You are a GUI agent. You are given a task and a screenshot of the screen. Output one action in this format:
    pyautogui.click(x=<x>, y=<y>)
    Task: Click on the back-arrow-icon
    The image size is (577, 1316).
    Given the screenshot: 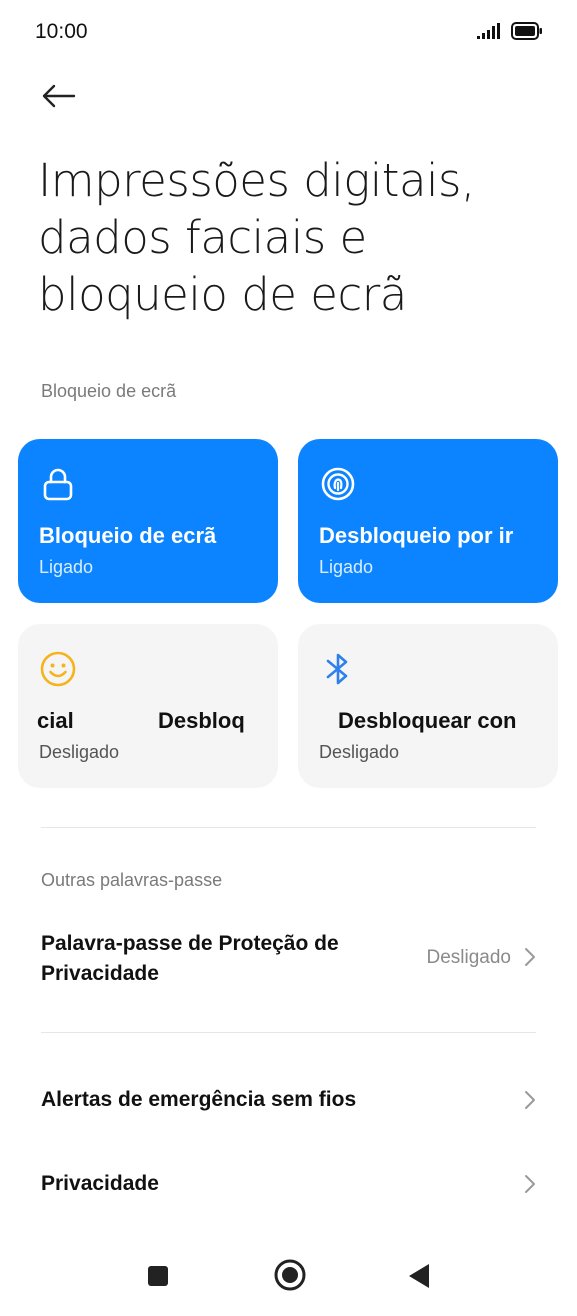 What is the action you would take?
    pyautogui.click(x=59, y=96)
    